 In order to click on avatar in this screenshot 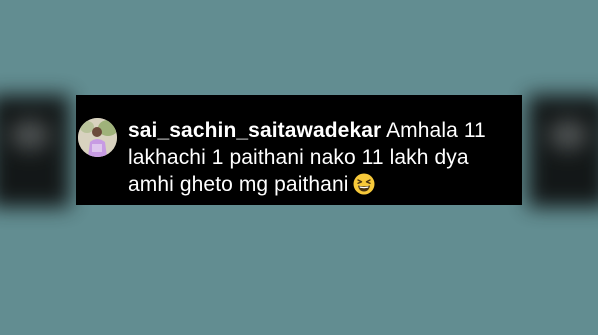, I will do `click(97, 137)`.